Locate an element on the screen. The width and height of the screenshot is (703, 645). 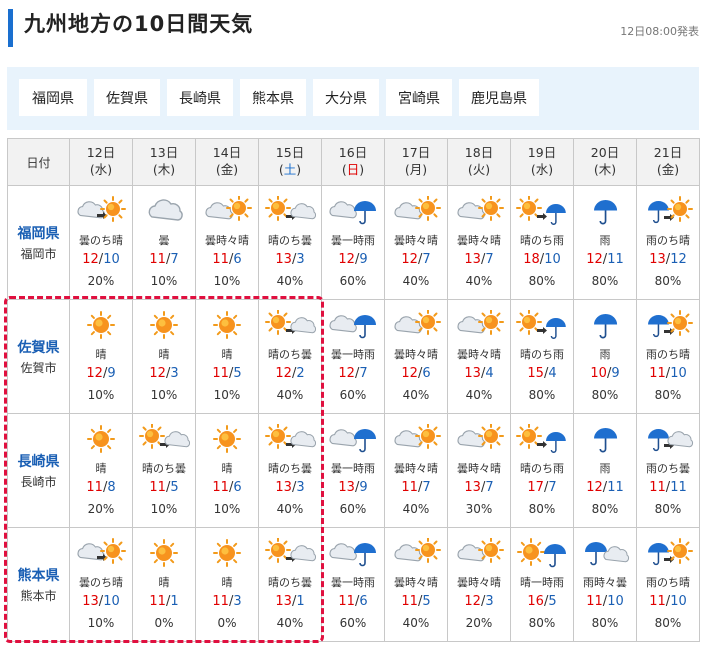
forecast-cell: 晴 11/8 20% is located at coordinates (101, 470).